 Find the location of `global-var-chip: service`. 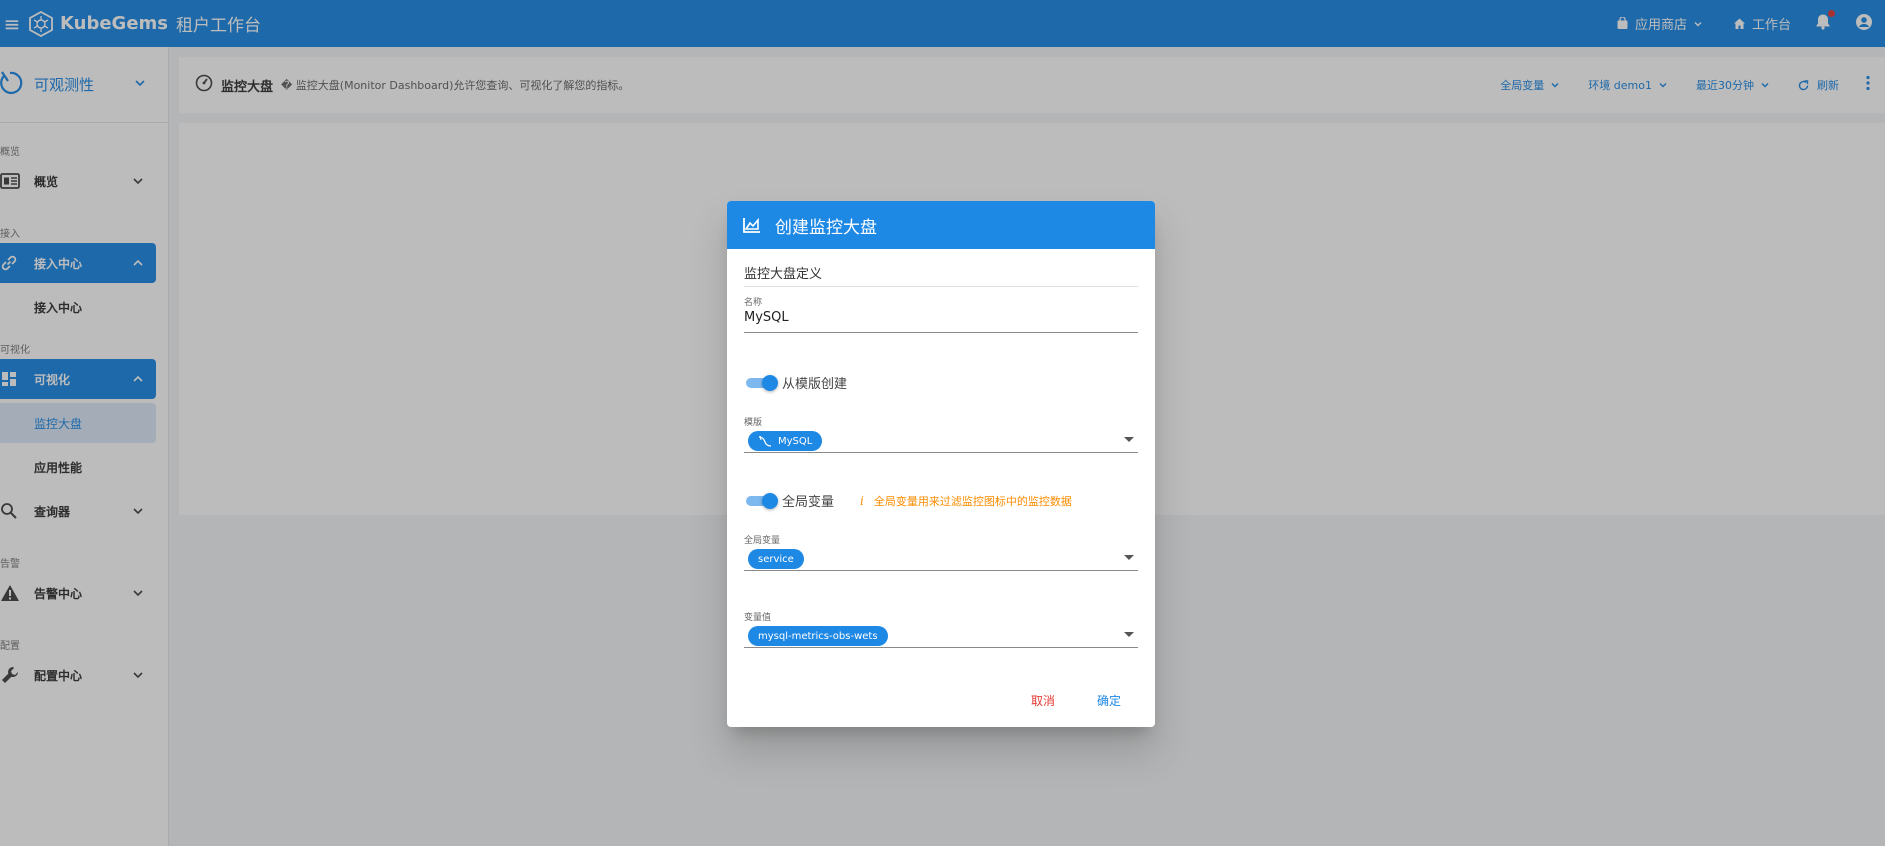

global-var-chip: service is located at coordinates (776, 559).